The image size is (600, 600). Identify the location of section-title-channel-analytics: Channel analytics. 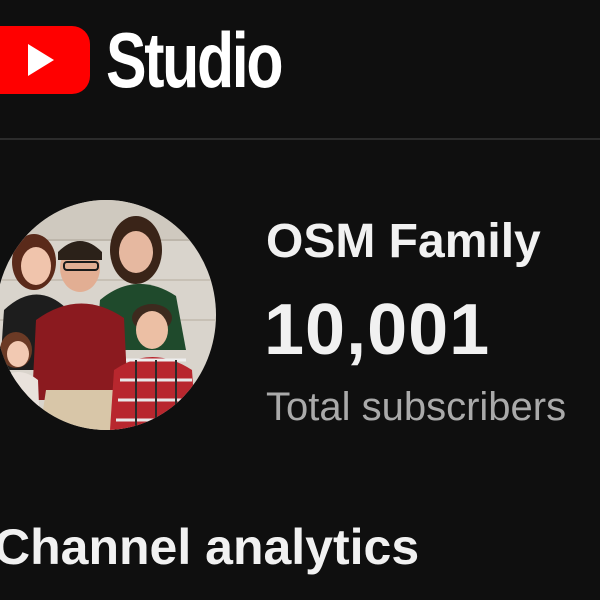
(210, 547).